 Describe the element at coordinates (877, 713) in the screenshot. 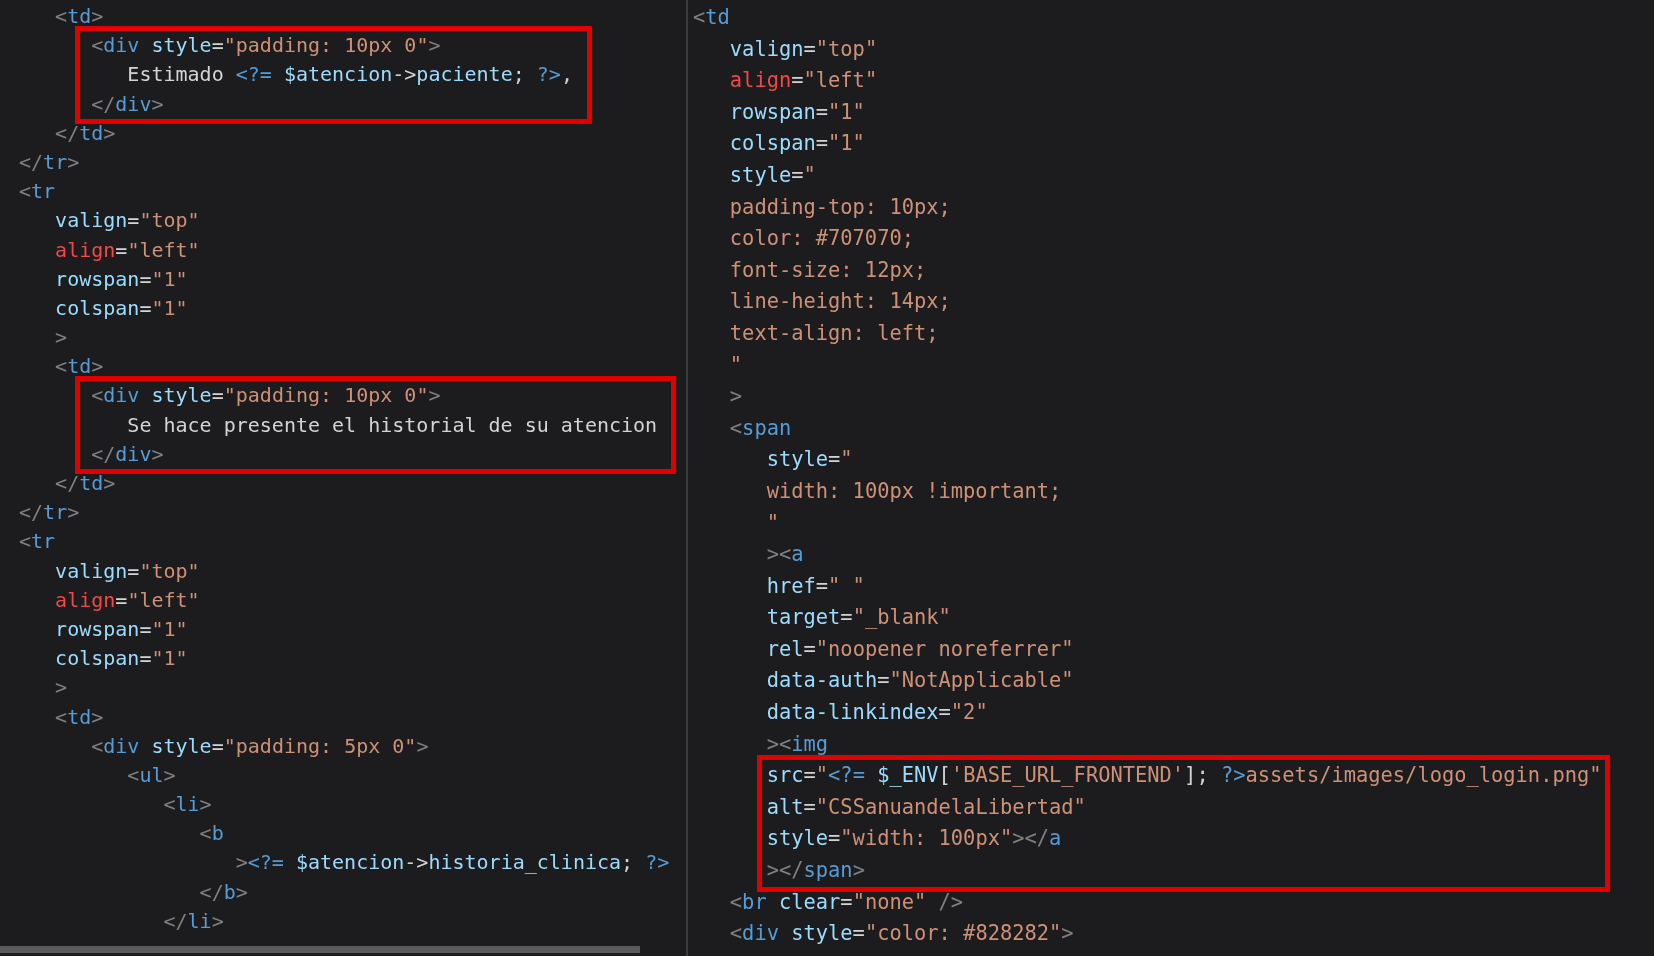

I see `code-line: data-linkindex="2"` at that location.